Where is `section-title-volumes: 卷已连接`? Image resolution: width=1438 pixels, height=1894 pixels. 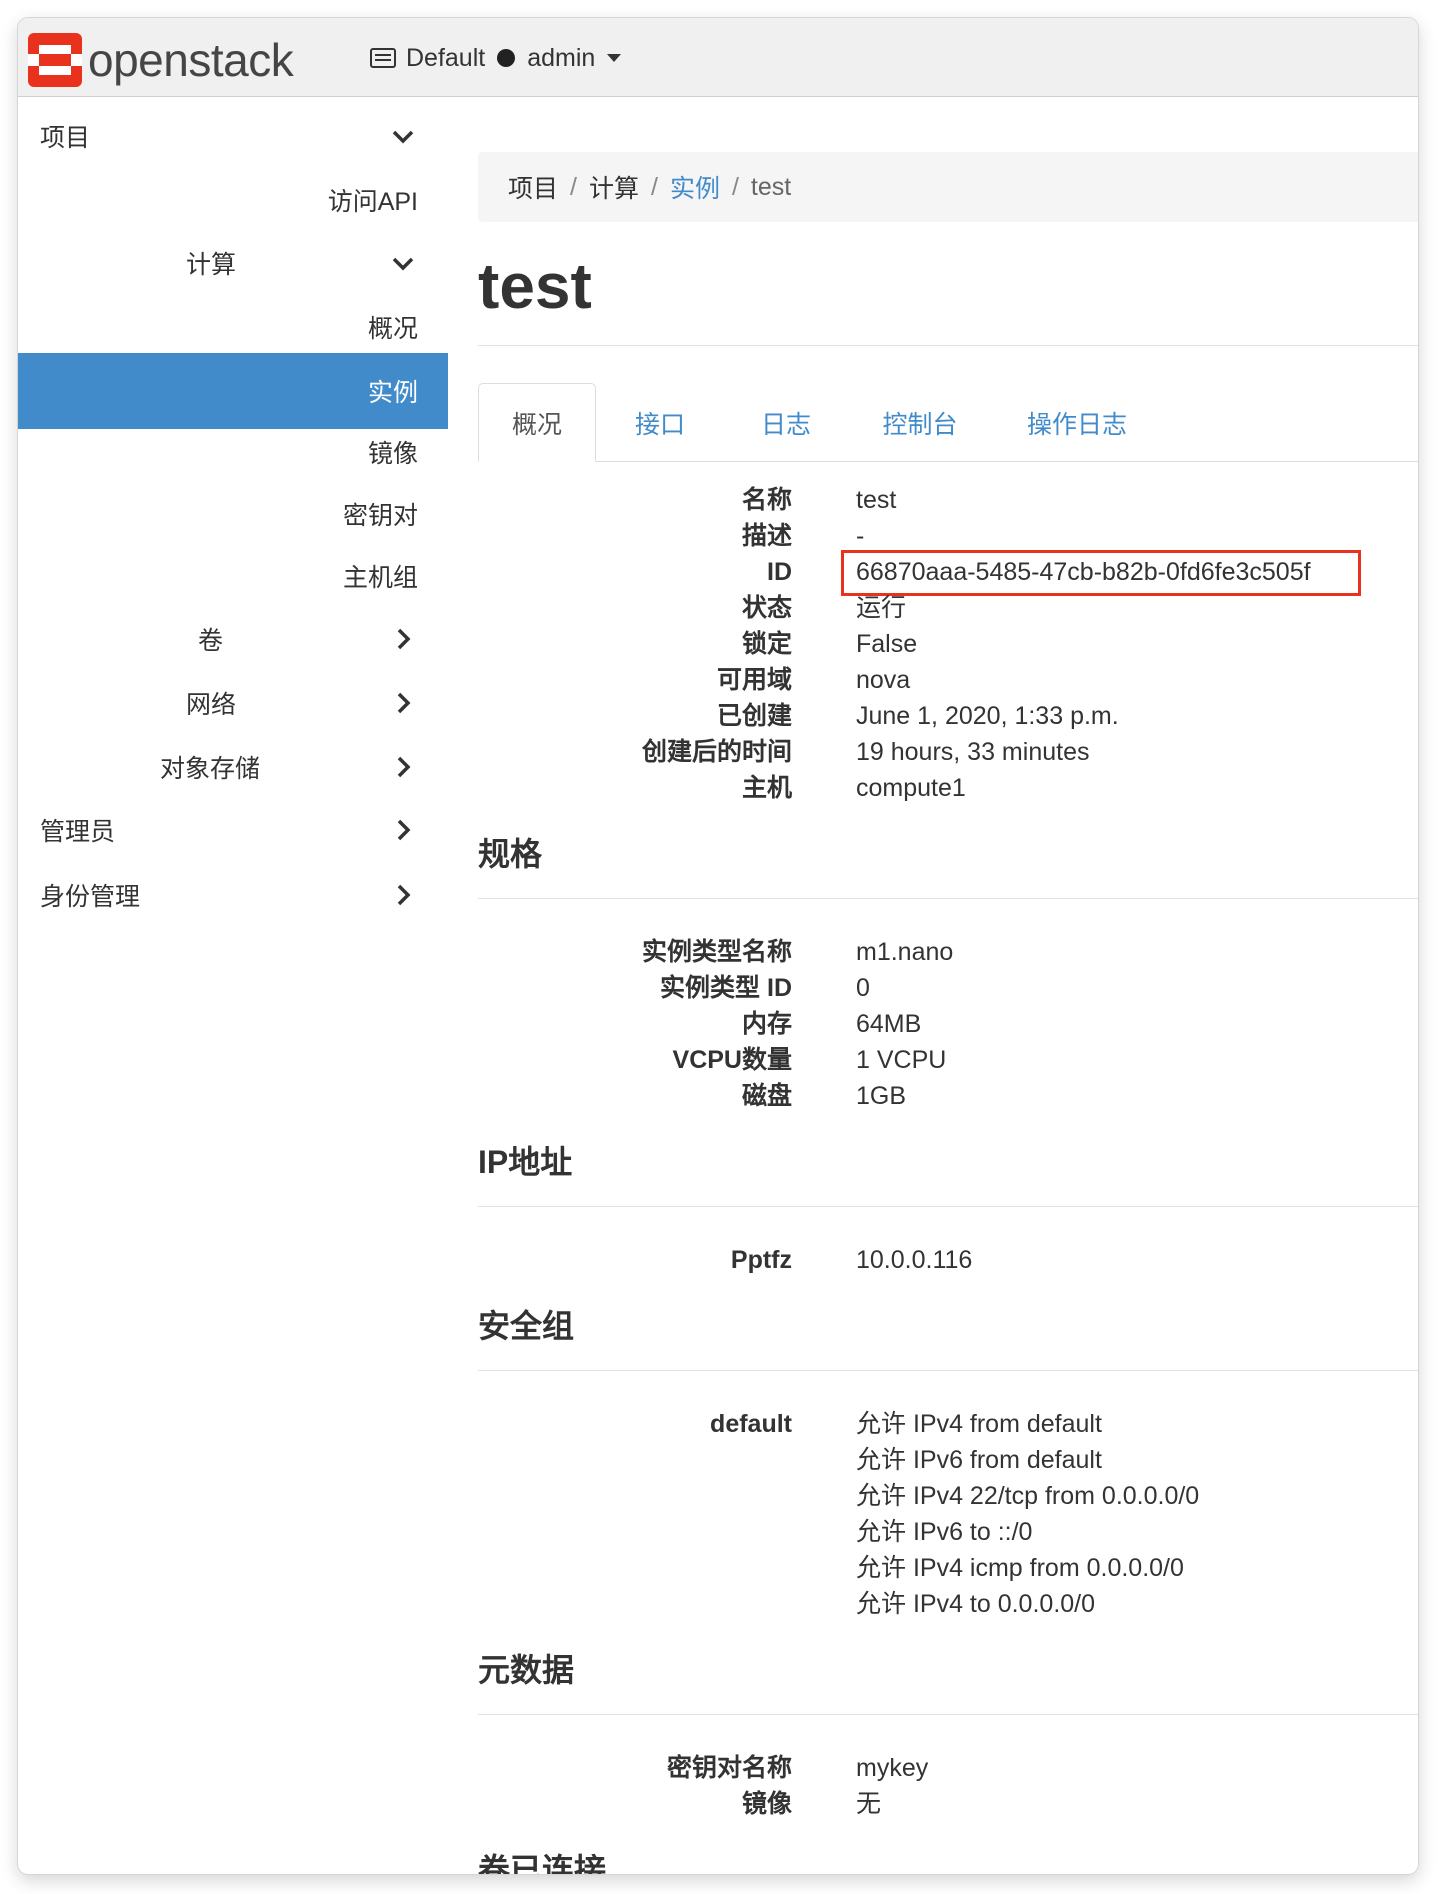 section-title-volumes: 卷已连接 is located at coordinates (542, 1863).